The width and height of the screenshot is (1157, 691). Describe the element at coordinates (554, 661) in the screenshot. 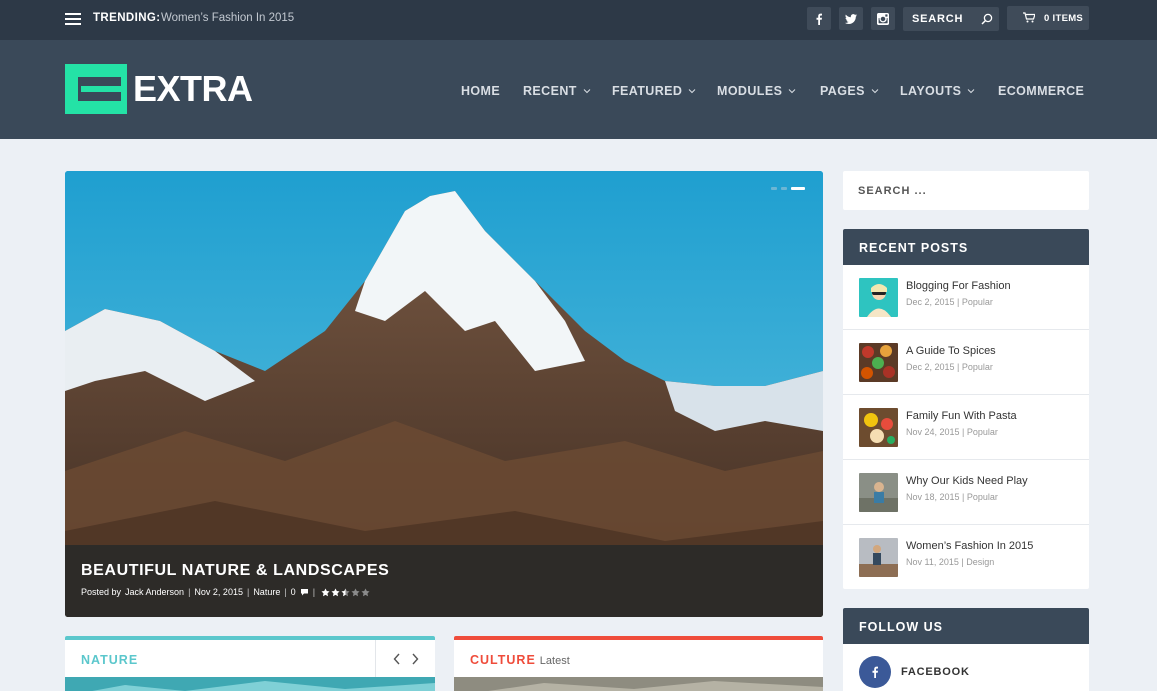

I see `category-subtitle: Latest` at that location.